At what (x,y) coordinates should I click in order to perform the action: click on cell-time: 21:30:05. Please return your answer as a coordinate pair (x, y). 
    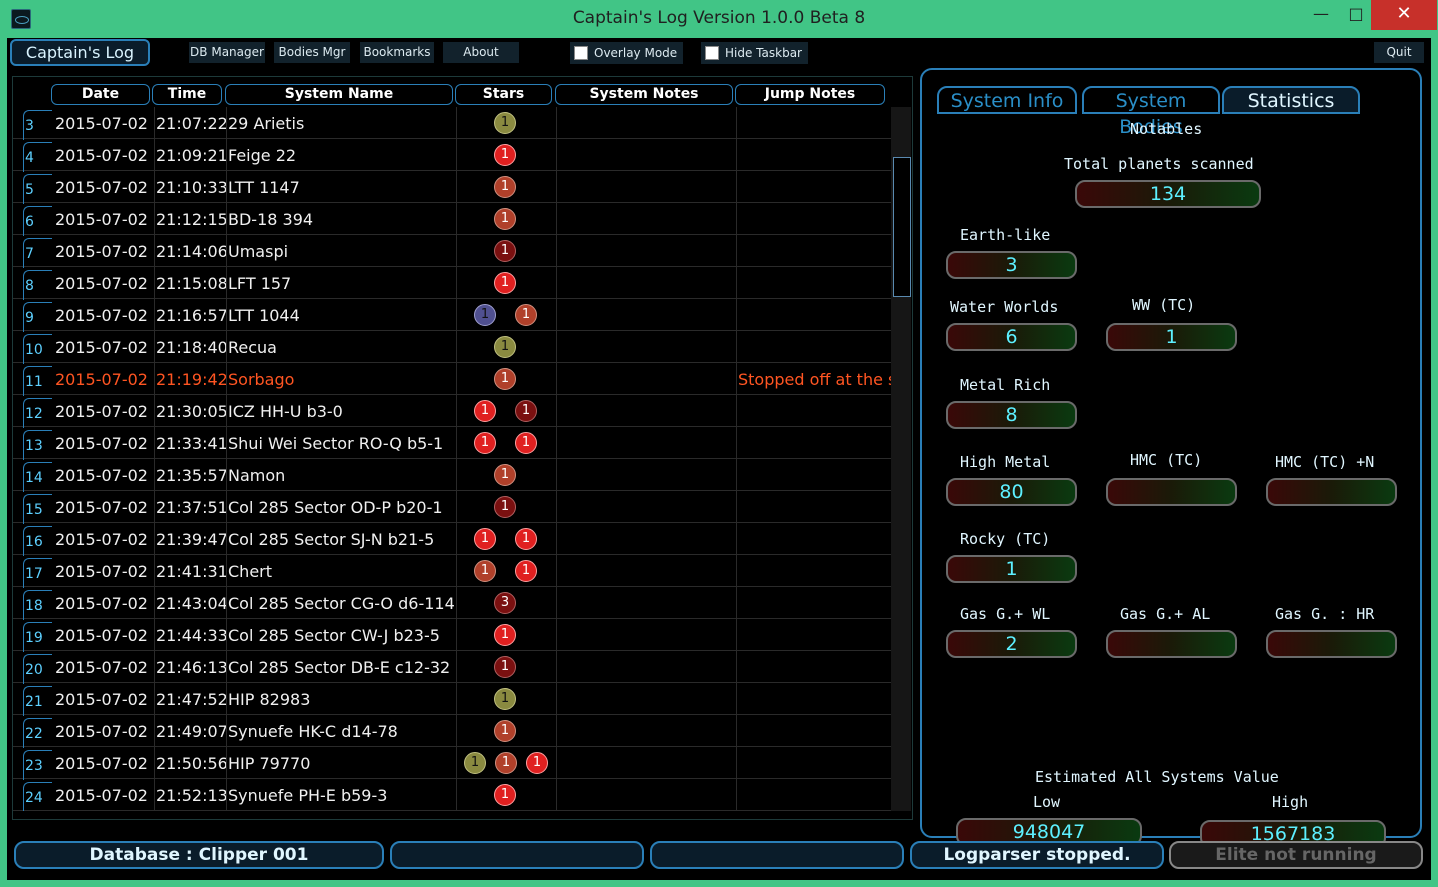
    Looking at the image, I should click on (191, 411).